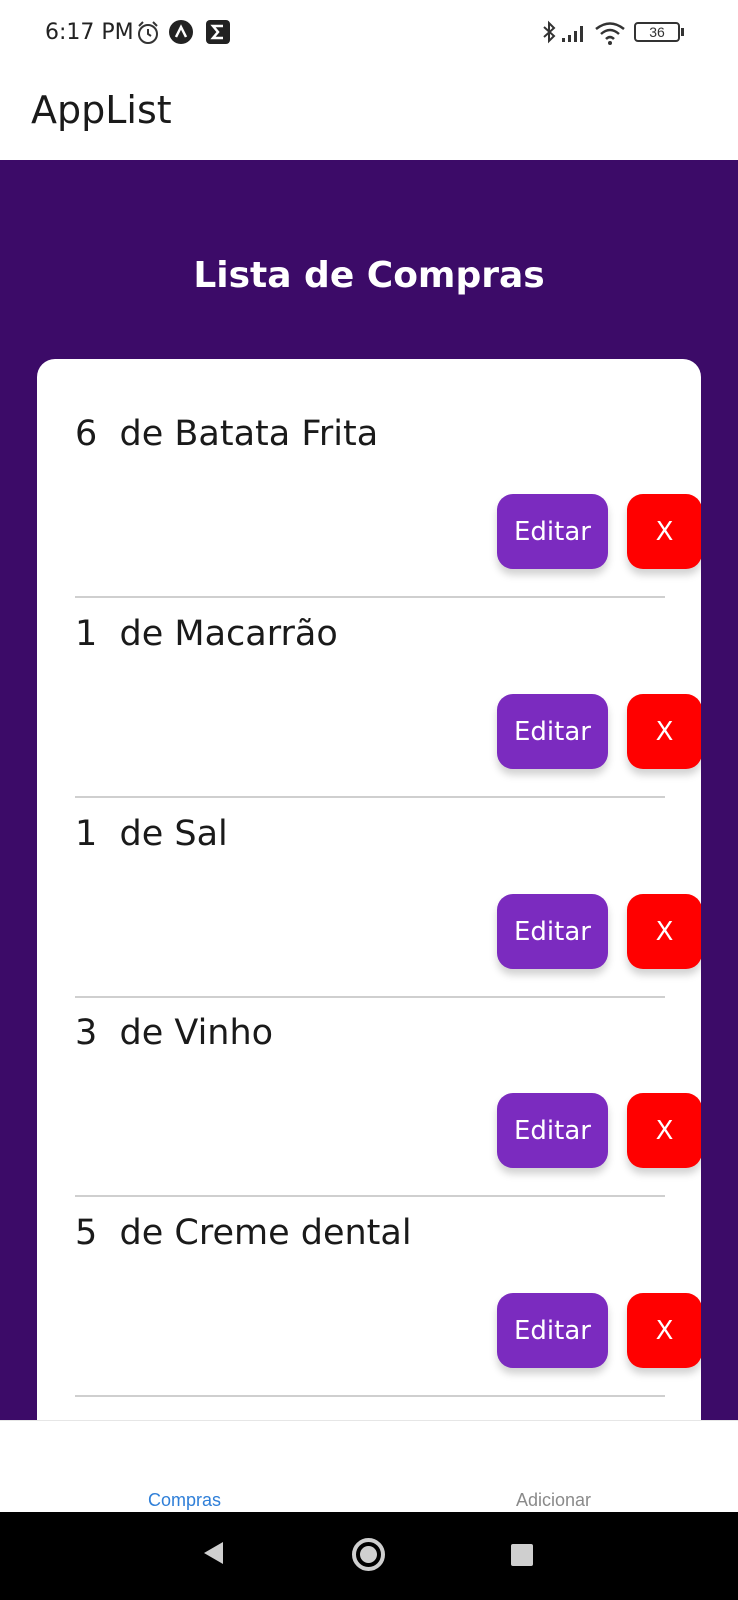  I want to click on list-item: 6 de Batata Frita Editar X, so click(388, 498).